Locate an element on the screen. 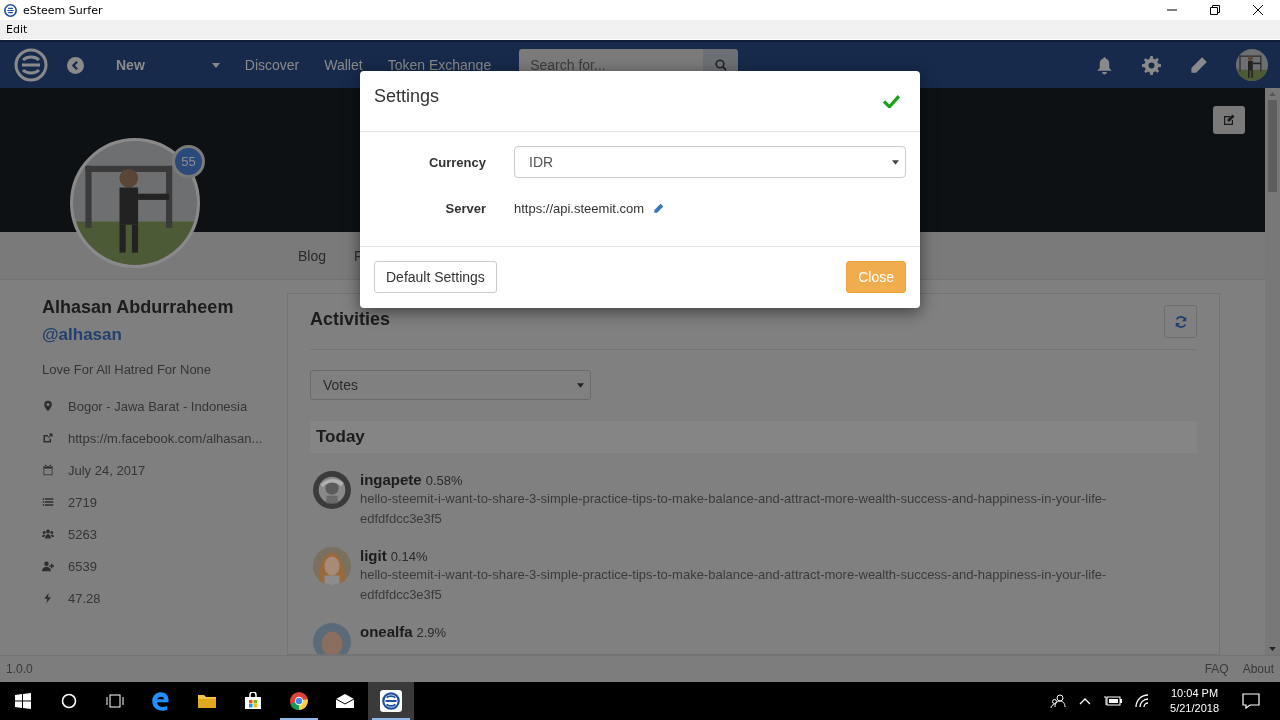  nav-link: Discover is located at coordinates (272, 65).